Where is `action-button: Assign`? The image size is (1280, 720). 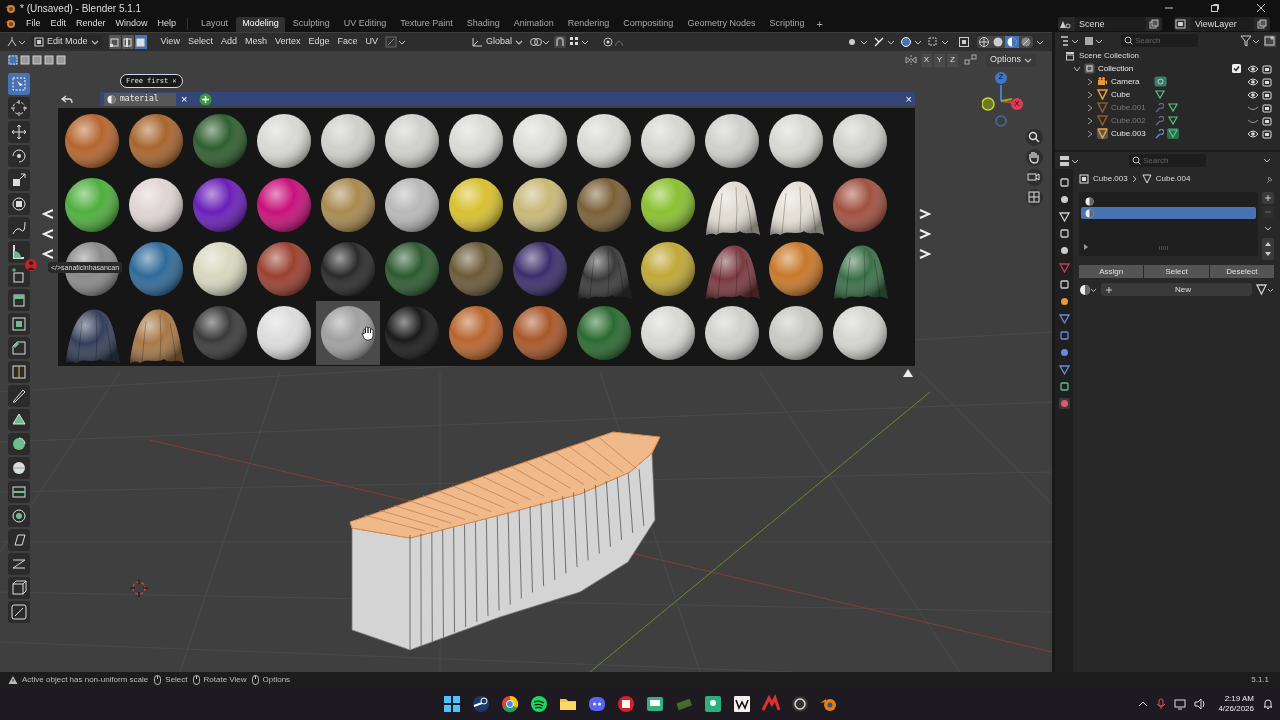 action-button: Assign is located at coordinates (1111, 271).